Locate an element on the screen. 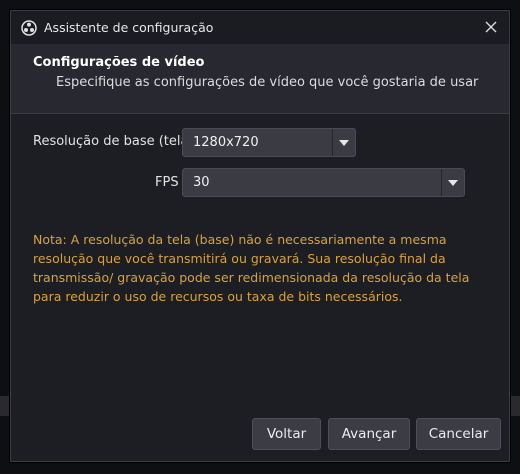 The width and height of the screenshot is (520, 474). page-title: Configurações de vídeo is located at coordinates (119, 62).